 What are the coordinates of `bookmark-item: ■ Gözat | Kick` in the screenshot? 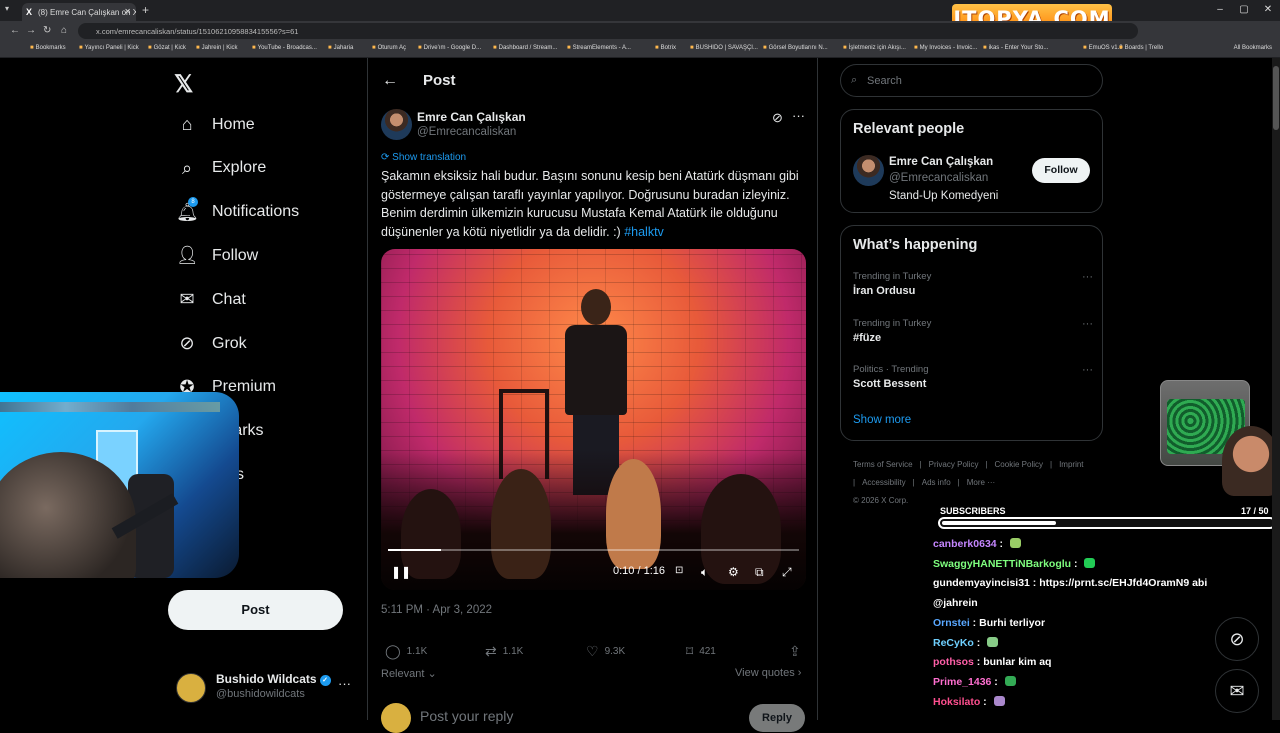 It's located at (167, 48).